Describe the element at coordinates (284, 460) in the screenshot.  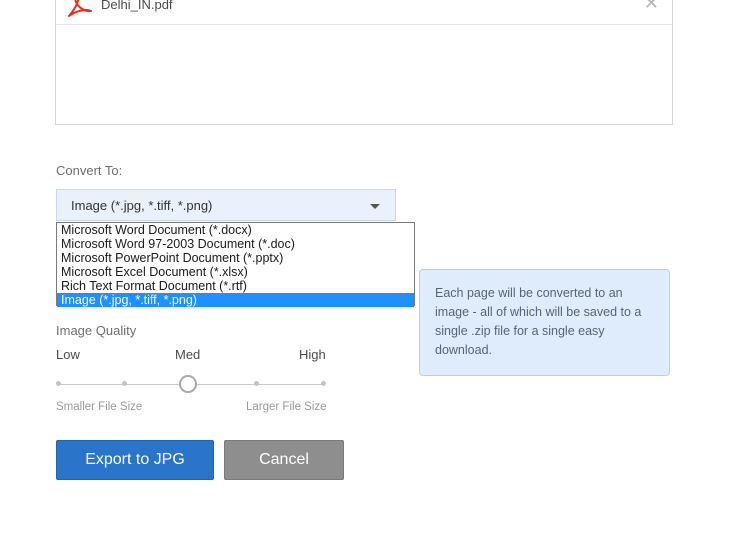
I see `cancel-button: Cancel` at that location.